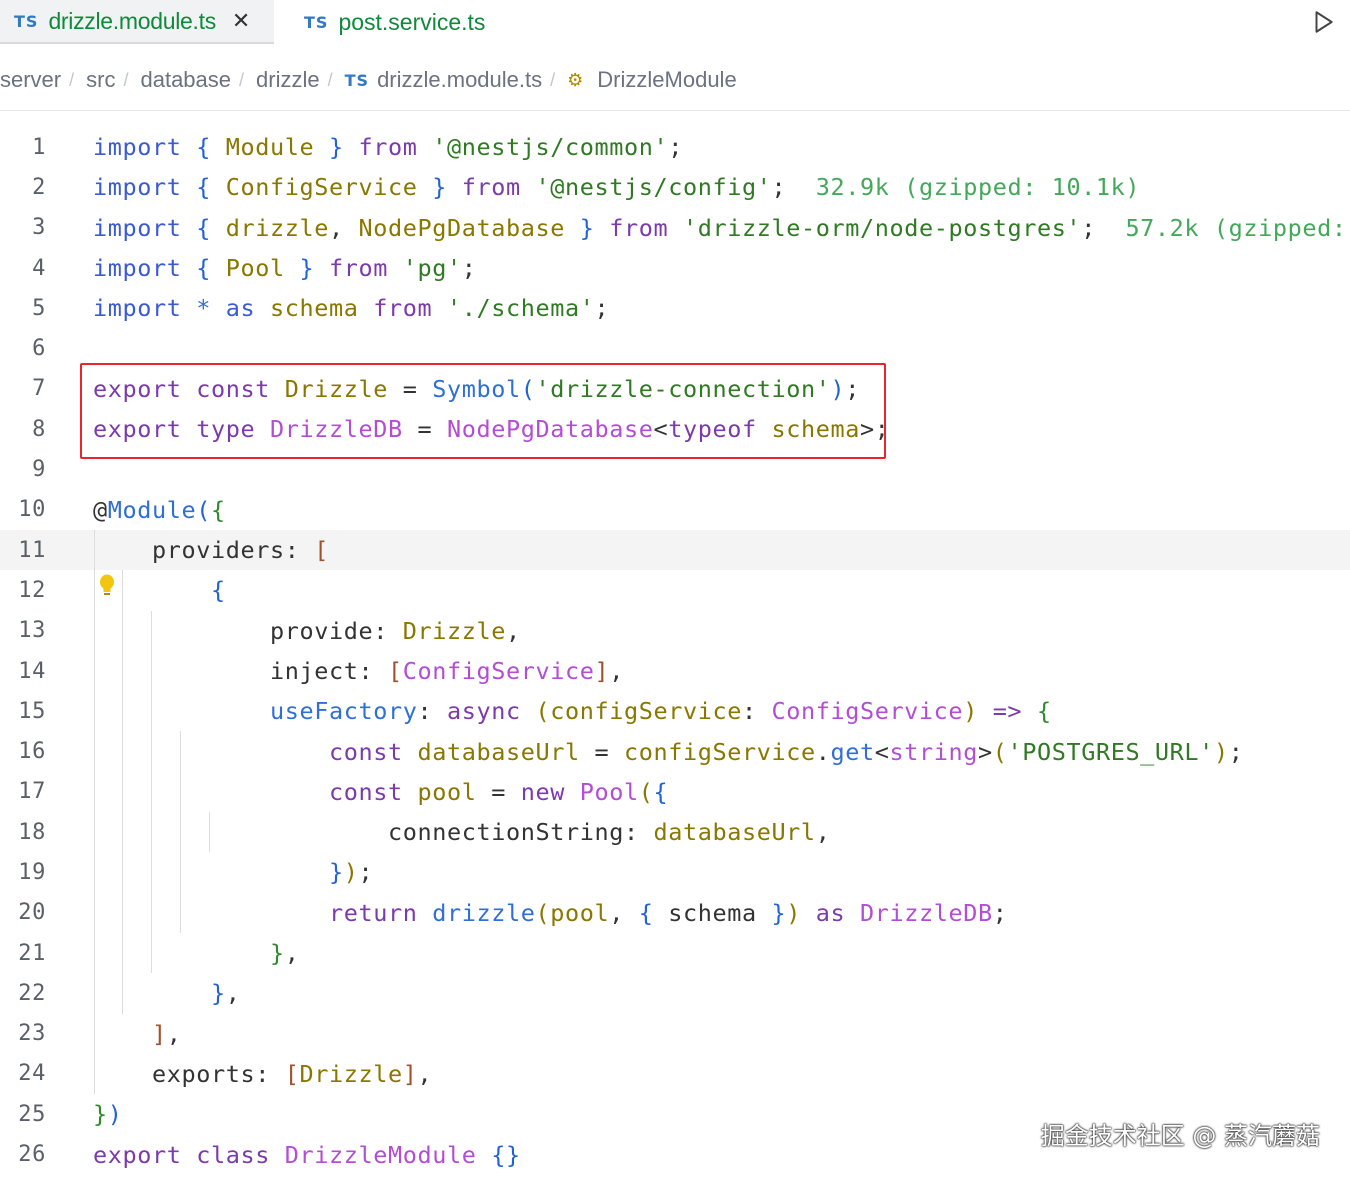 The image size is (1350, 1181). I want to click on code-line: 22 },, so click(675, 993).